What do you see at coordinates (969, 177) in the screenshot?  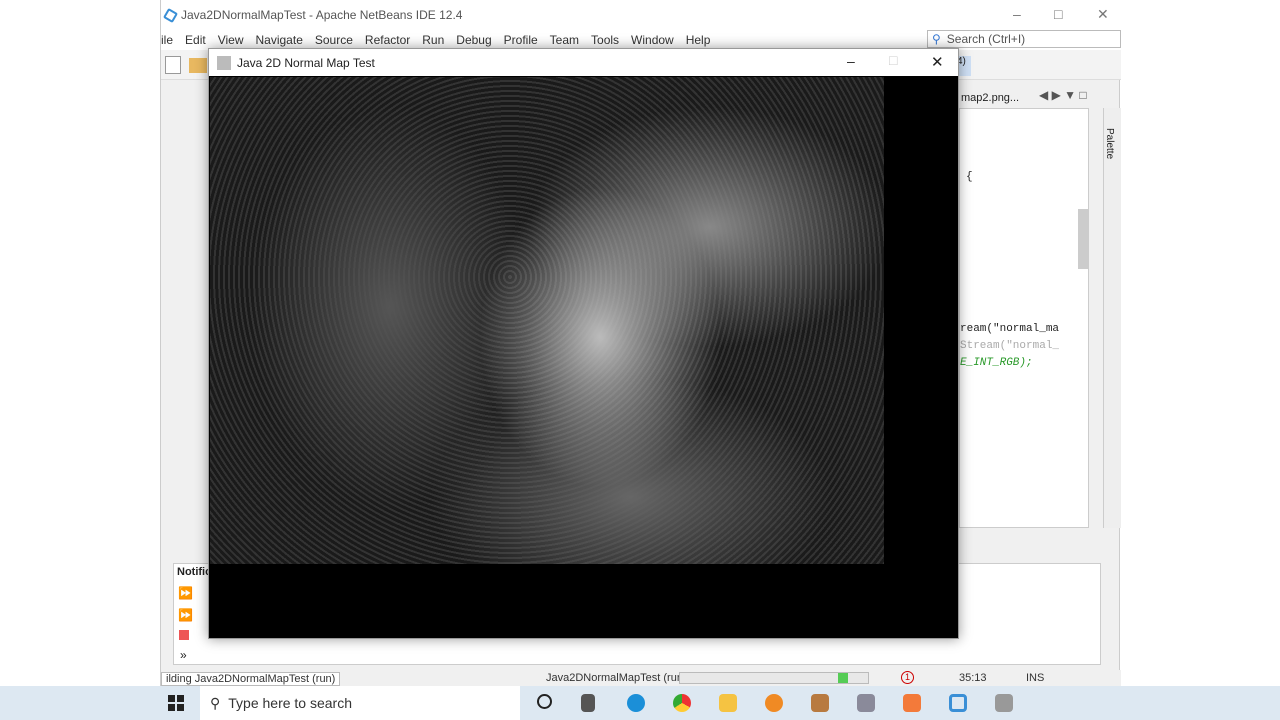 I see `code-line: {` at bounding box center [969, 177].